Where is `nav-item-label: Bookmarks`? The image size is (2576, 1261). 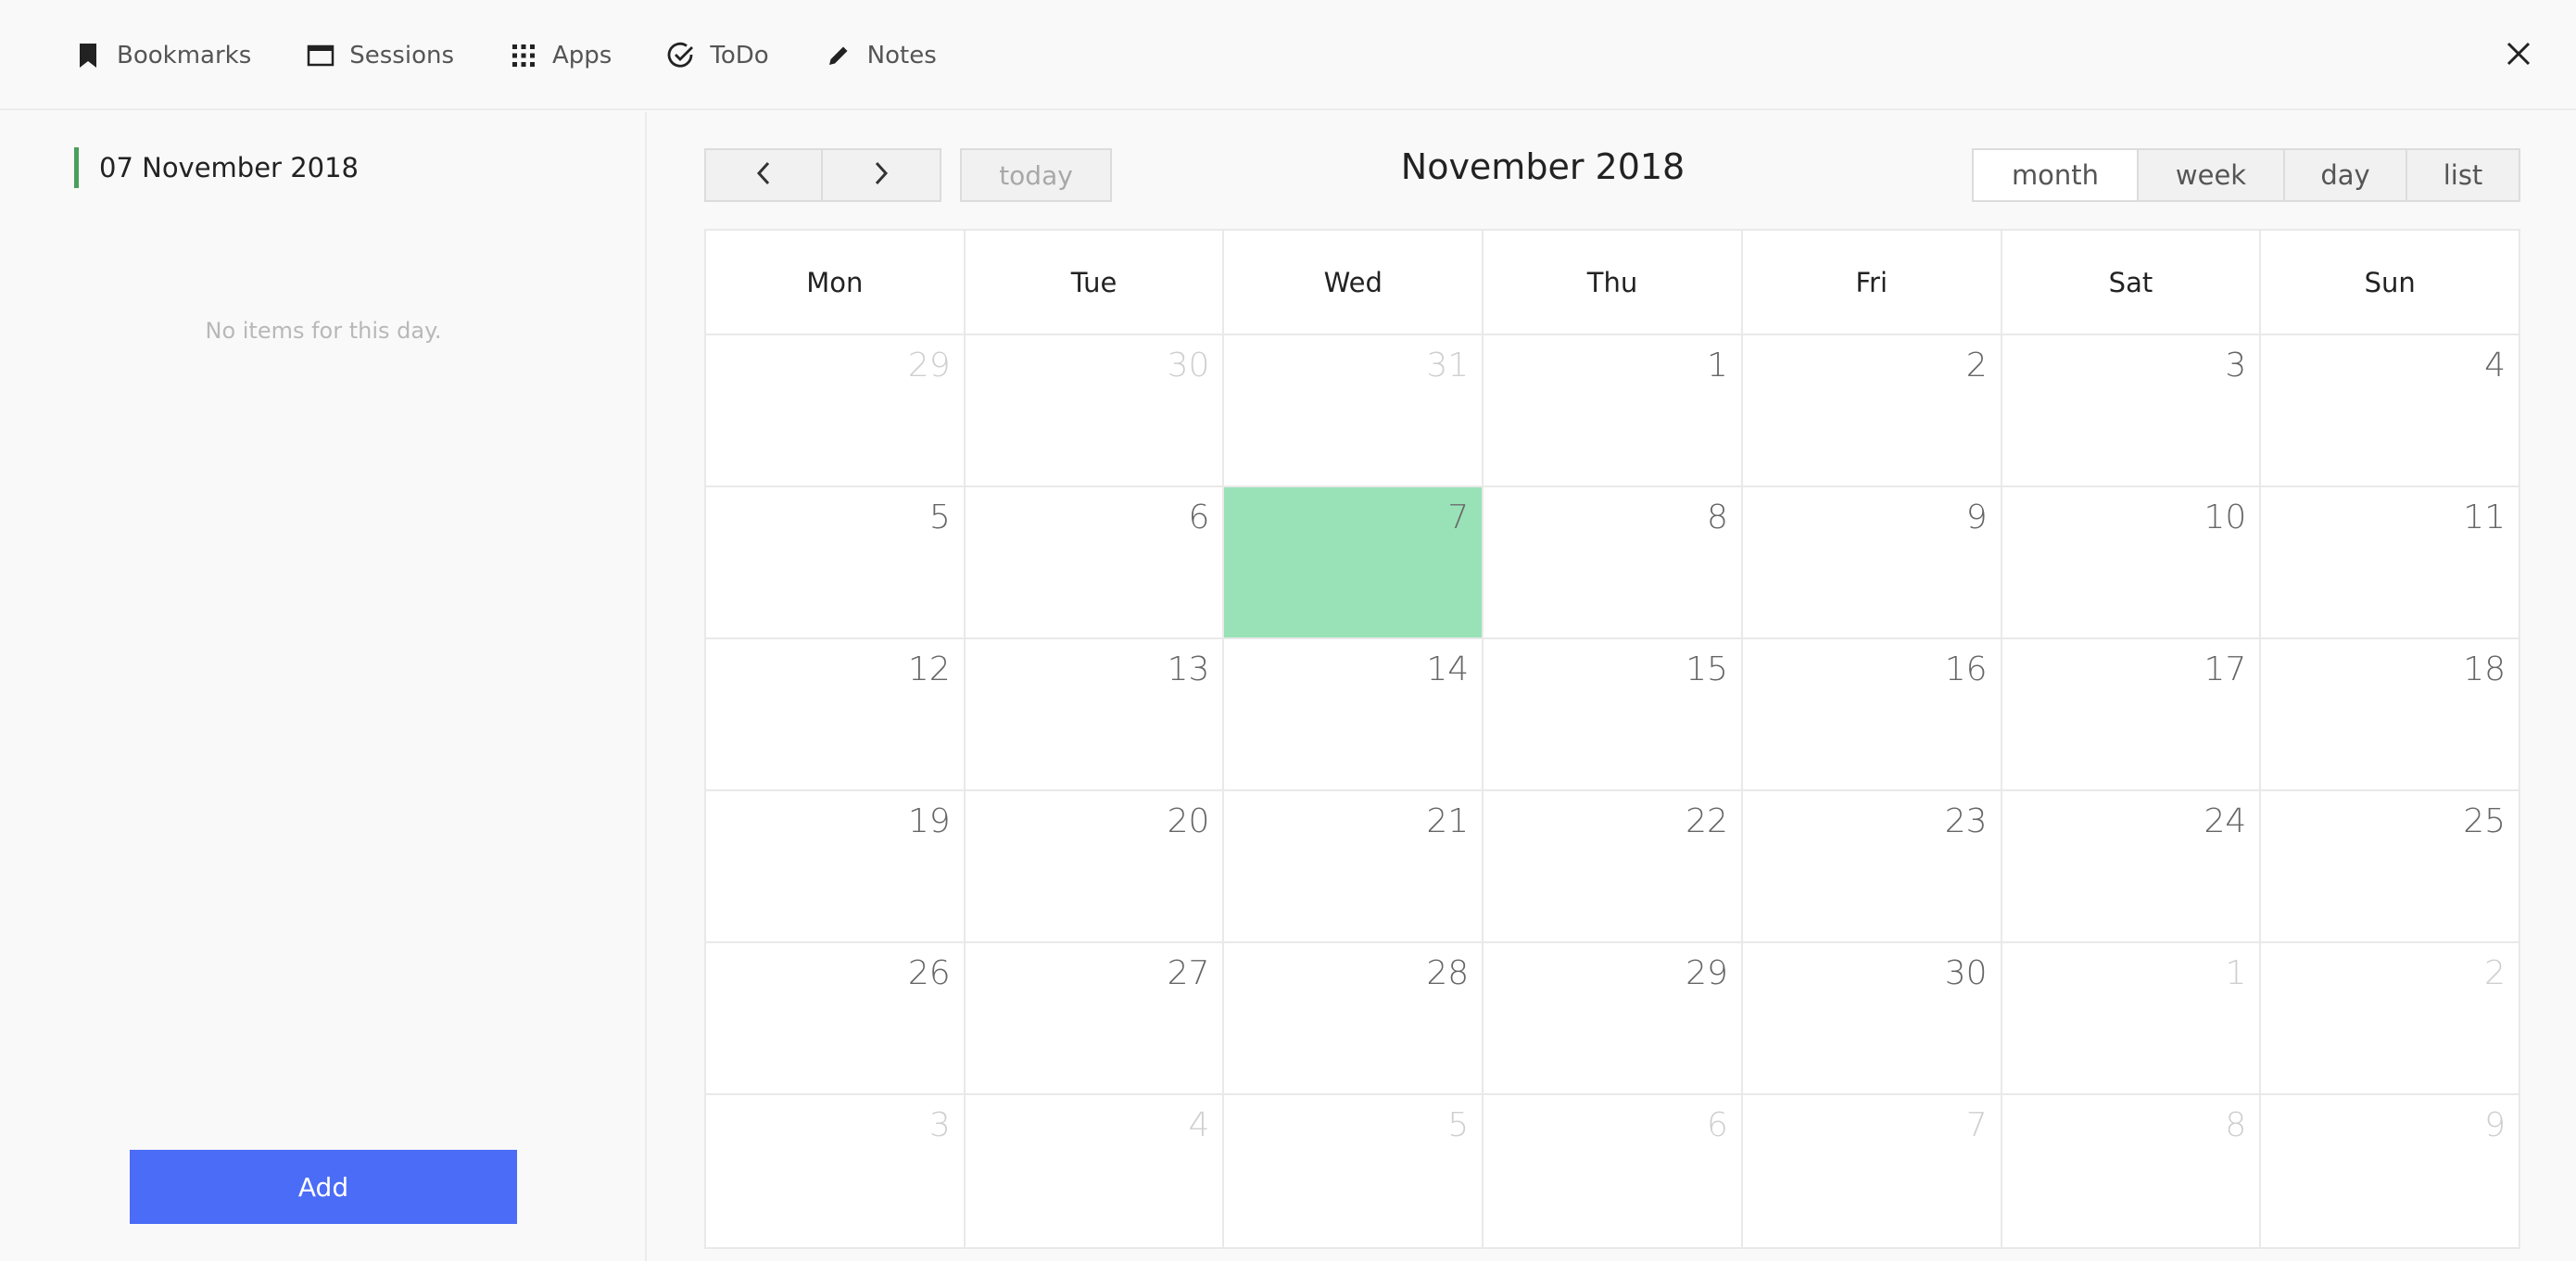
nav-item-label: Bookmarks is located at coordinates (184, 55).